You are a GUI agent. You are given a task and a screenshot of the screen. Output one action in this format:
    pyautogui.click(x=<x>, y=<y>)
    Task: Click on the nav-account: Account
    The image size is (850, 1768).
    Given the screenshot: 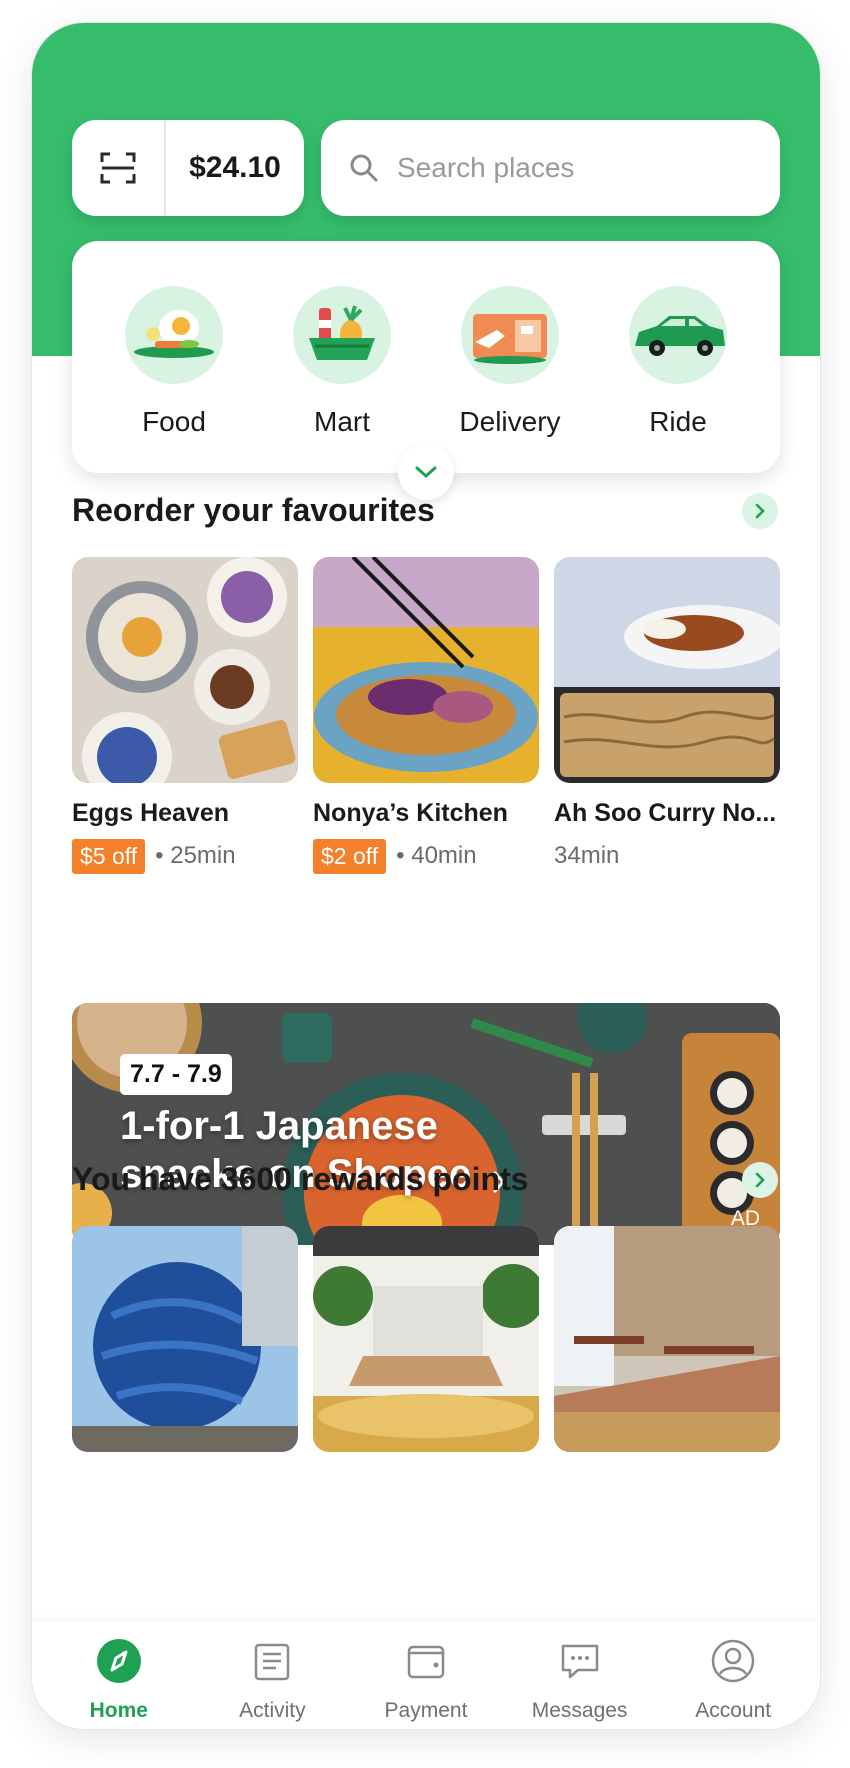 What is the action you would take?
    pyautogui.click(x=733, y=1675)
    